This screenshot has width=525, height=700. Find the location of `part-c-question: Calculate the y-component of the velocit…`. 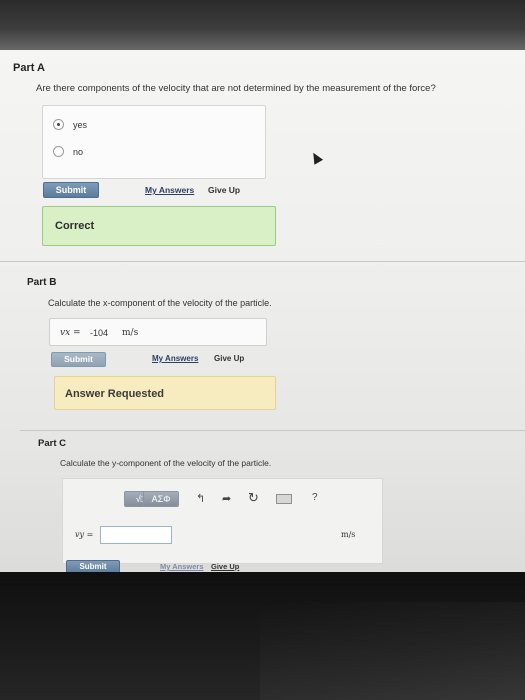

part-c-question: Calculate the y-component of the velocit… is located at coordinates (166, 463).